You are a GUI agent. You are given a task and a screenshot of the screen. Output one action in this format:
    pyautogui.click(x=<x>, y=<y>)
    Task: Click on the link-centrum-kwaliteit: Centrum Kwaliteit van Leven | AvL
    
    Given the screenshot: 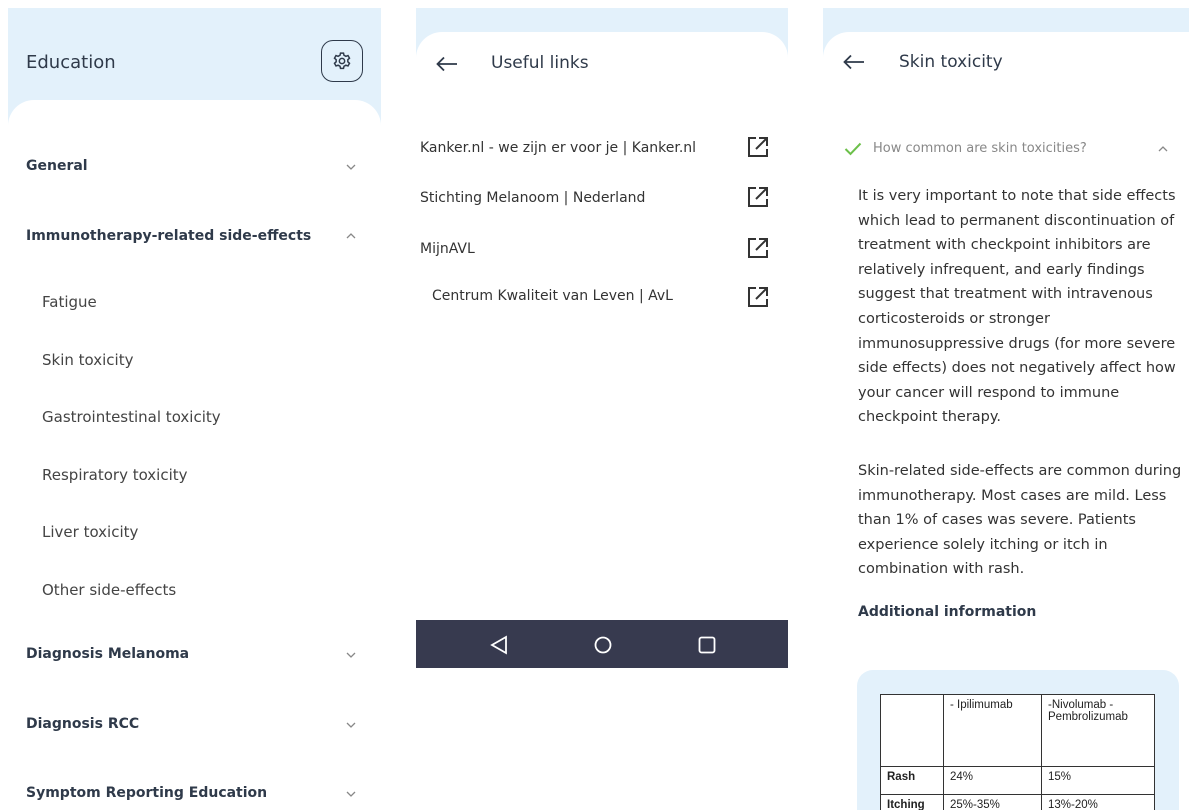 What is the action you would take?
    pyautogui.click(x=552, y=296)
    